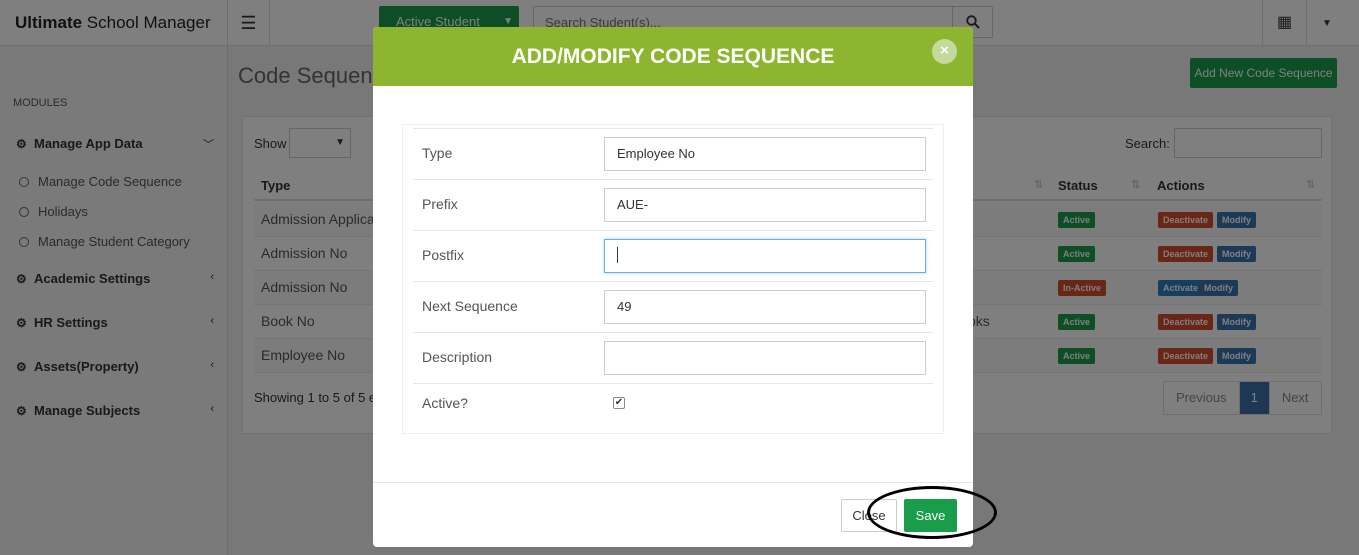 The image size is (1359, 555). What do you see at coordinates (765, 256) in the screenshot?
I see `postfix-field` at bounding box center [765, 256].